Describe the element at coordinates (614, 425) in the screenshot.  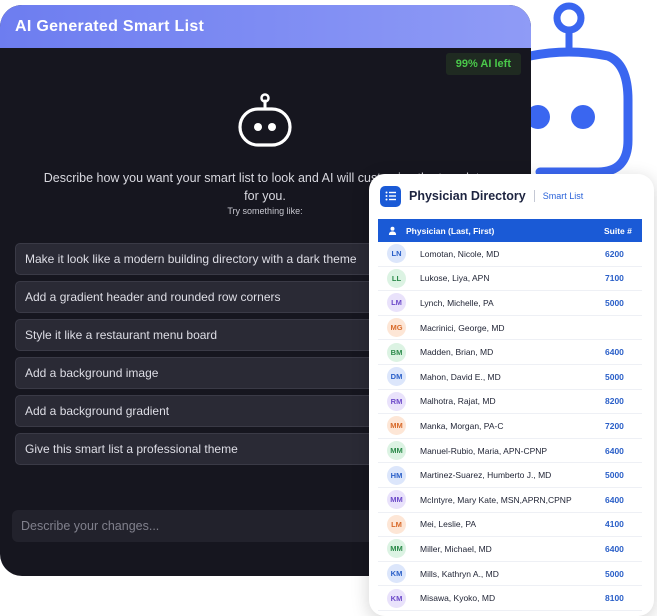
I see `suite-number: 7200` at that location.